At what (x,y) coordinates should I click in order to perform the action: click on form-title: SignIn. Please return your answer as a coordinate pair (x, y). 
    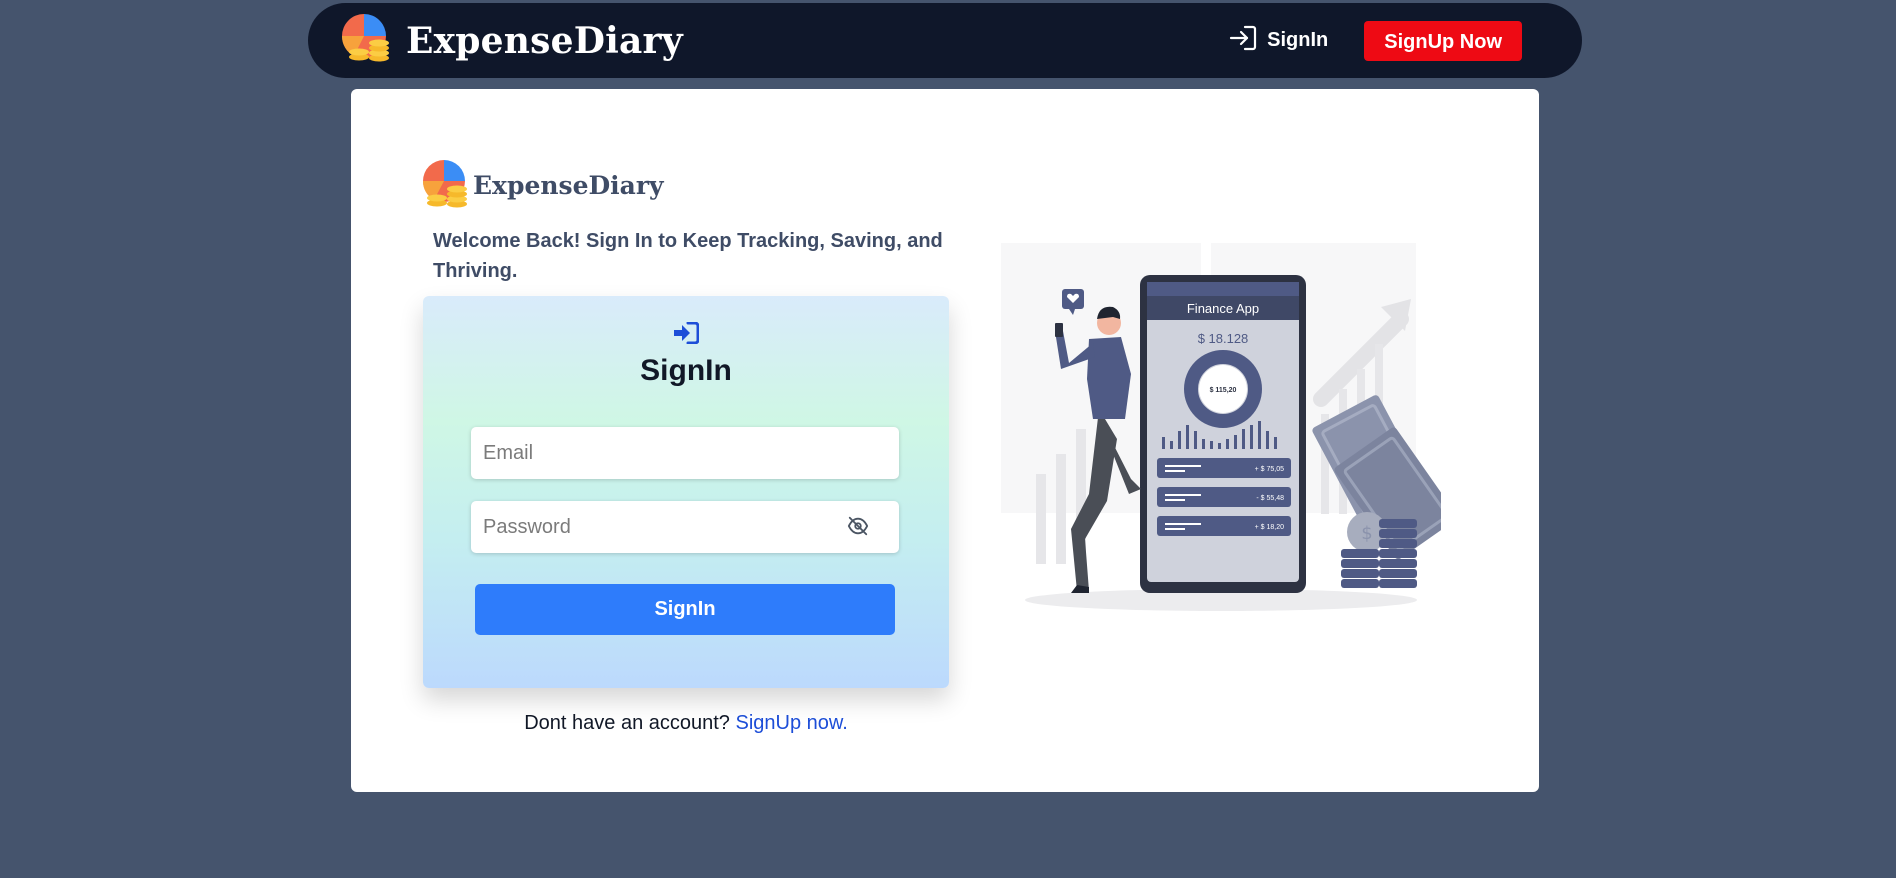
    Looking at the image, I should click on (686, 370).